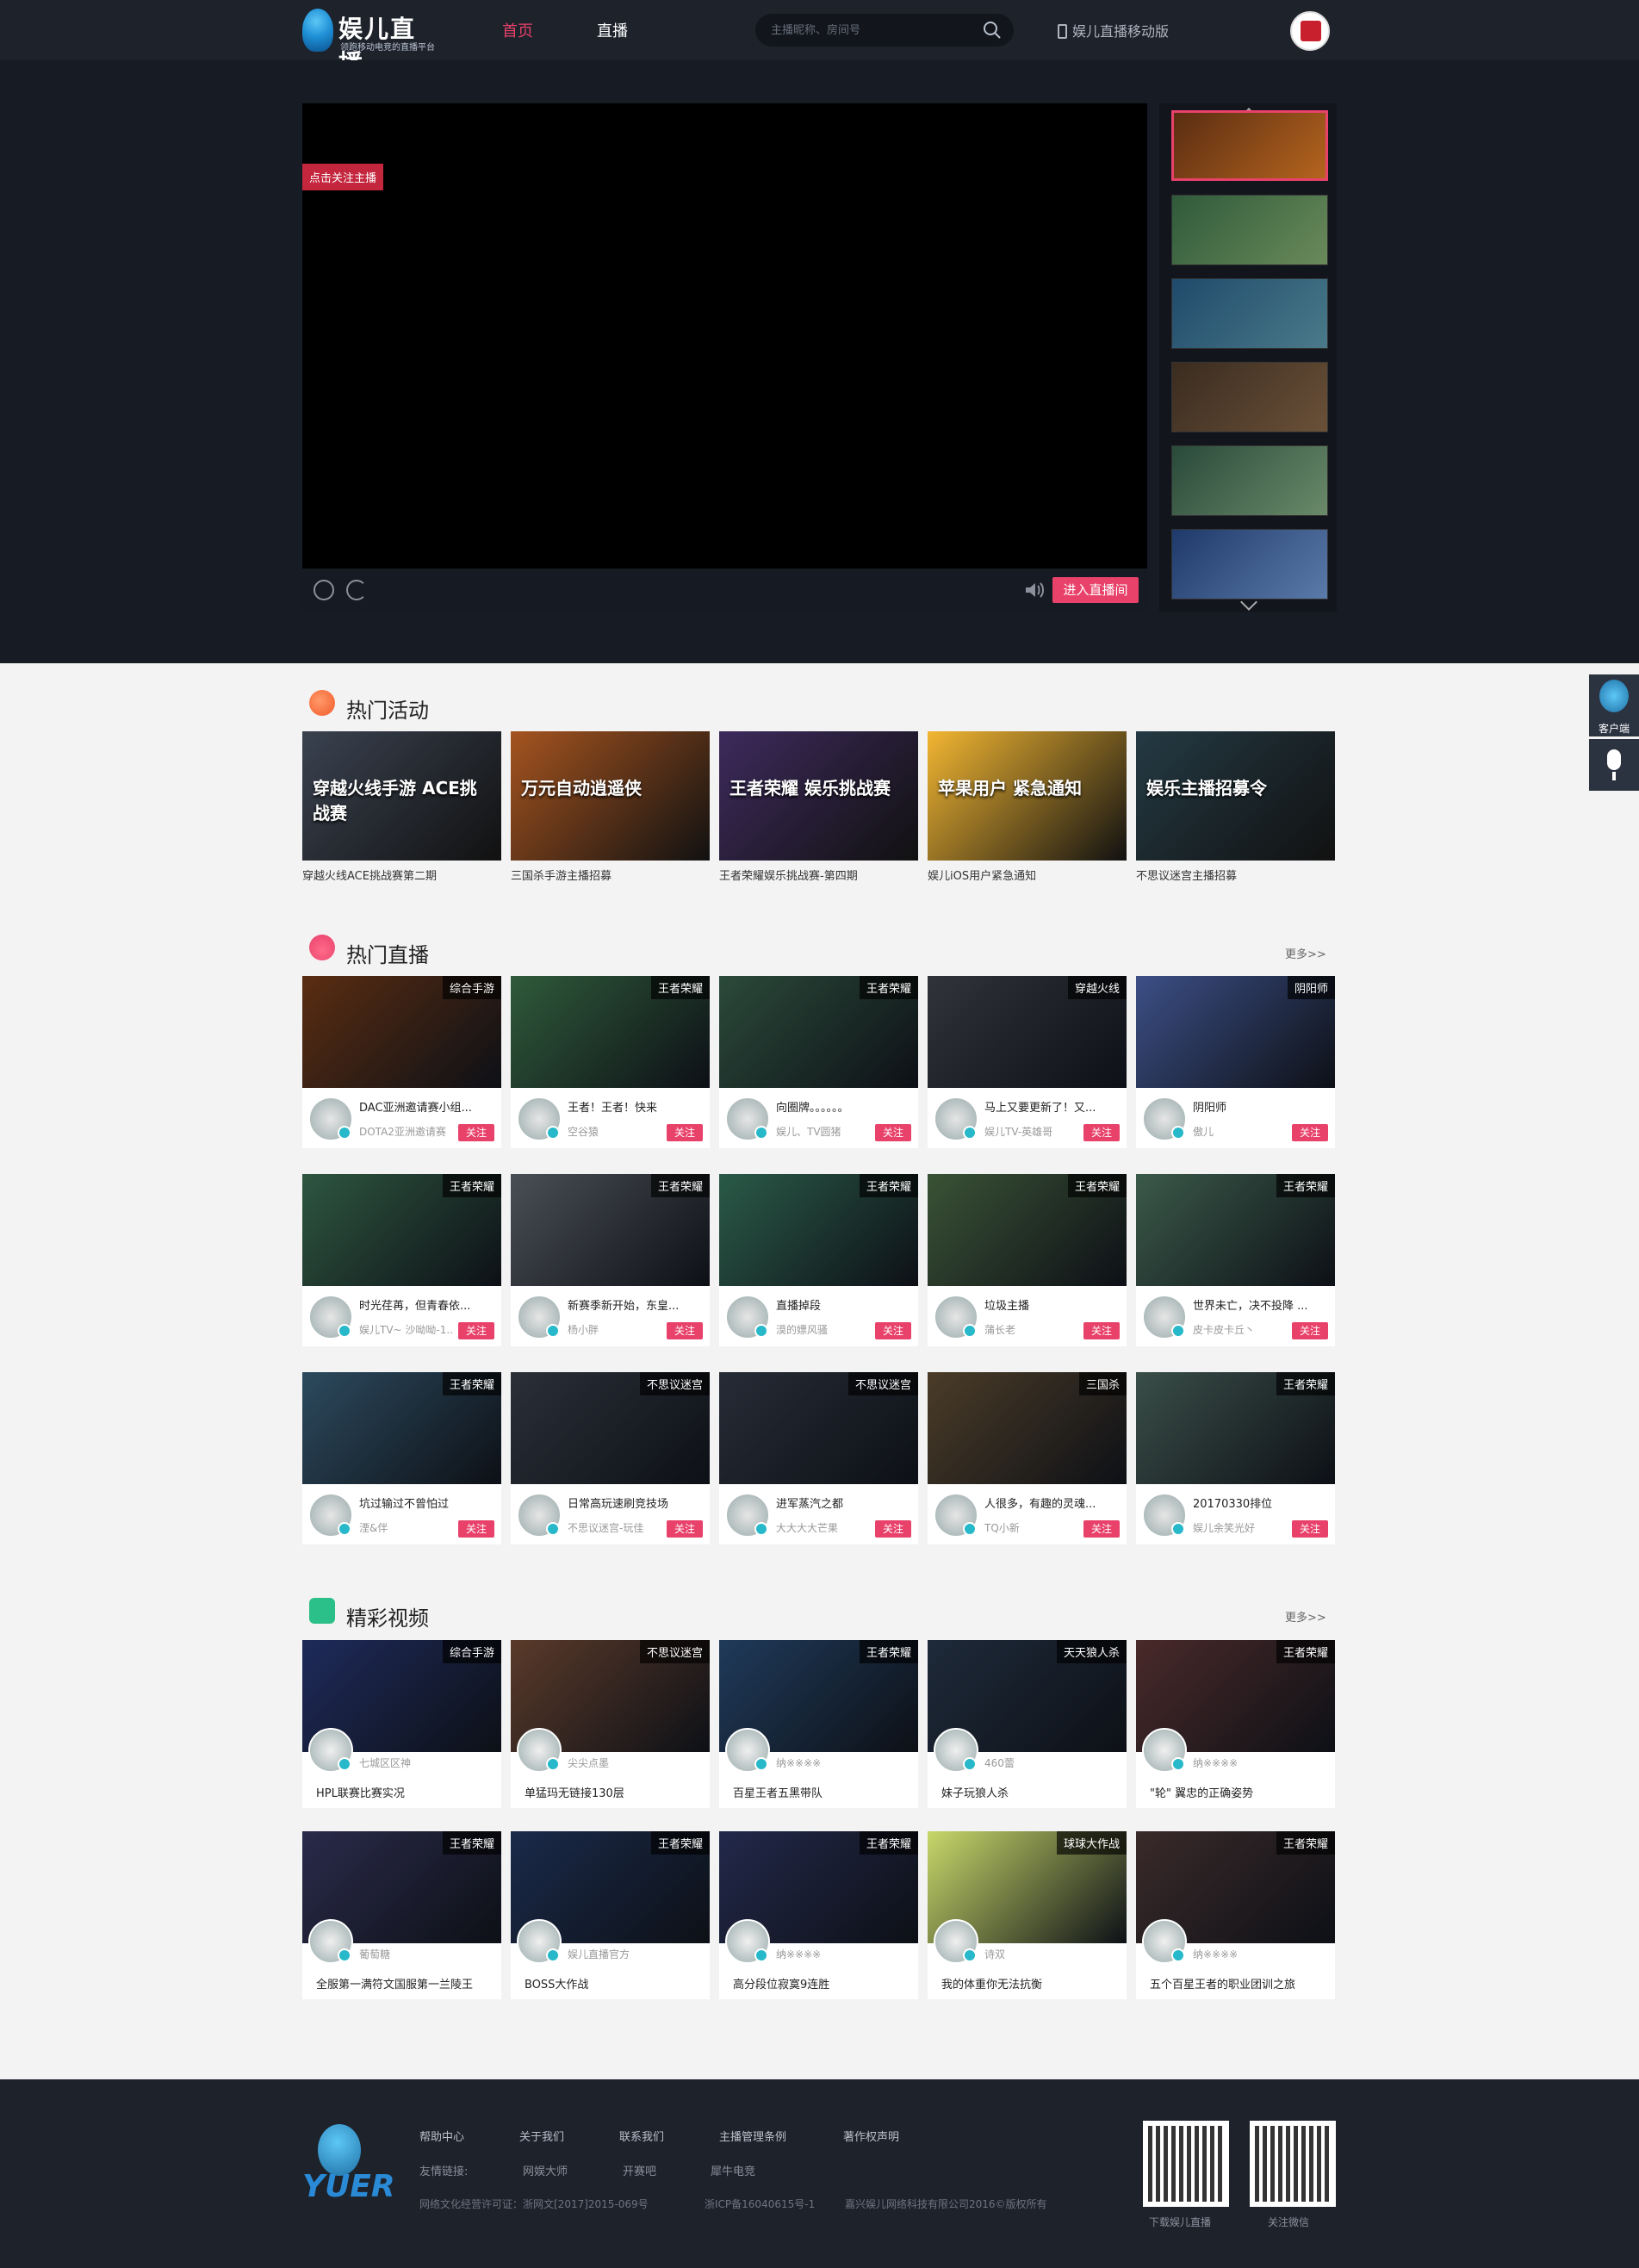 The height and width of the screenshot is (2268, 1639). What do you see at coordinates (1027, 1260) in the screenshot?
I see `live-card: 王者荣耀 垃圾主播 蒲长老 关注` at bounding box center [1027, 1260].